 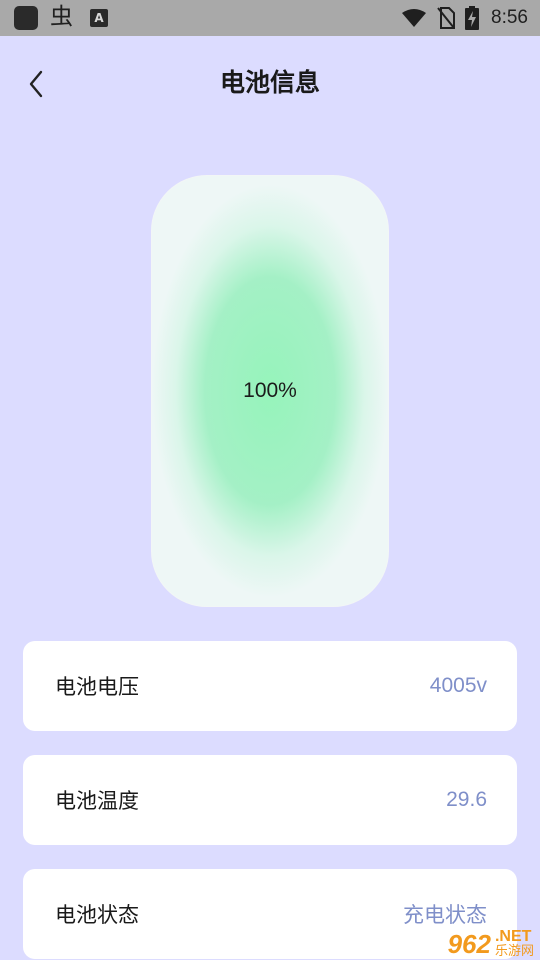 What do you see at coordinates (466, 799) in the screenshot?
I see `temperature-value: 29.6` at bounding box center [466, 799].